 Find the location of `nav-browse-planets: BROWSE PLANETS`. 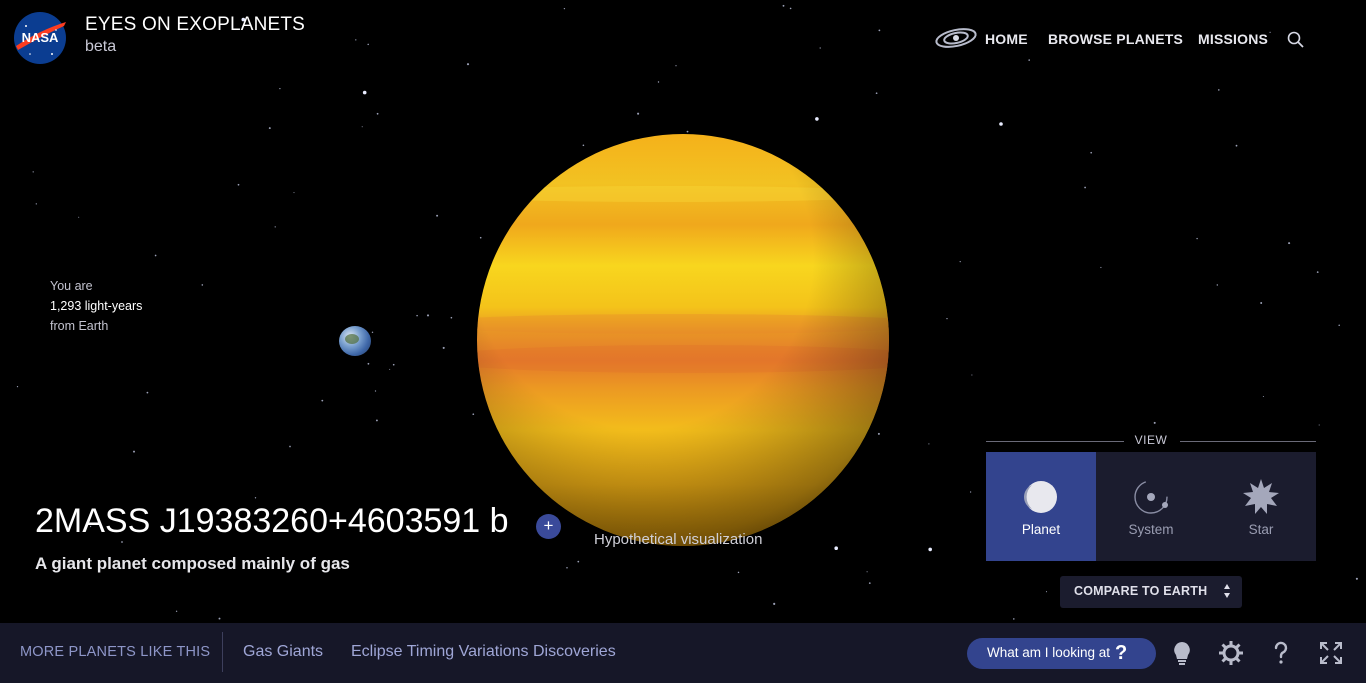

nav-browse-planets: BROWSE PLANETS is located at coordinates (1115, 39).